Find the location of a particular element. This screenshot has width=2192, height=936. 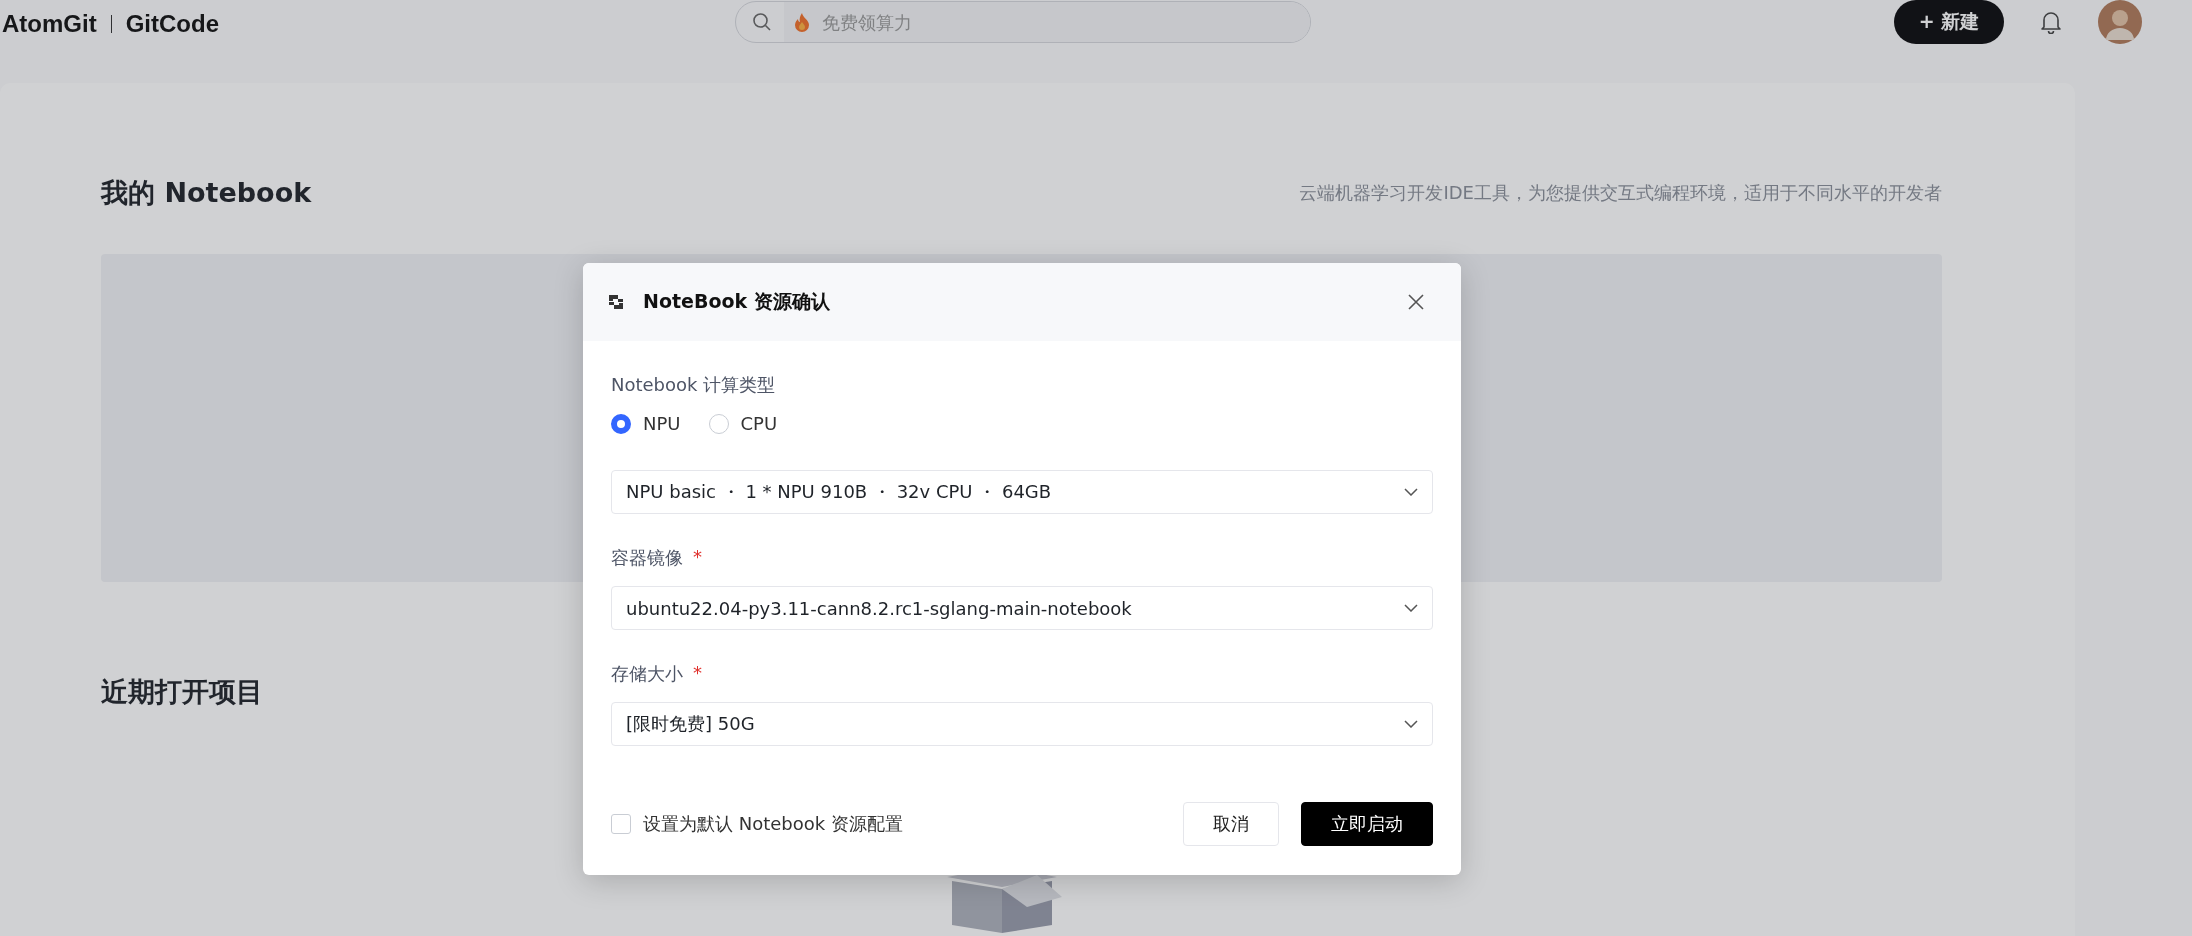

search-field: 免费领算力 is located at coordinates (1047, 22).